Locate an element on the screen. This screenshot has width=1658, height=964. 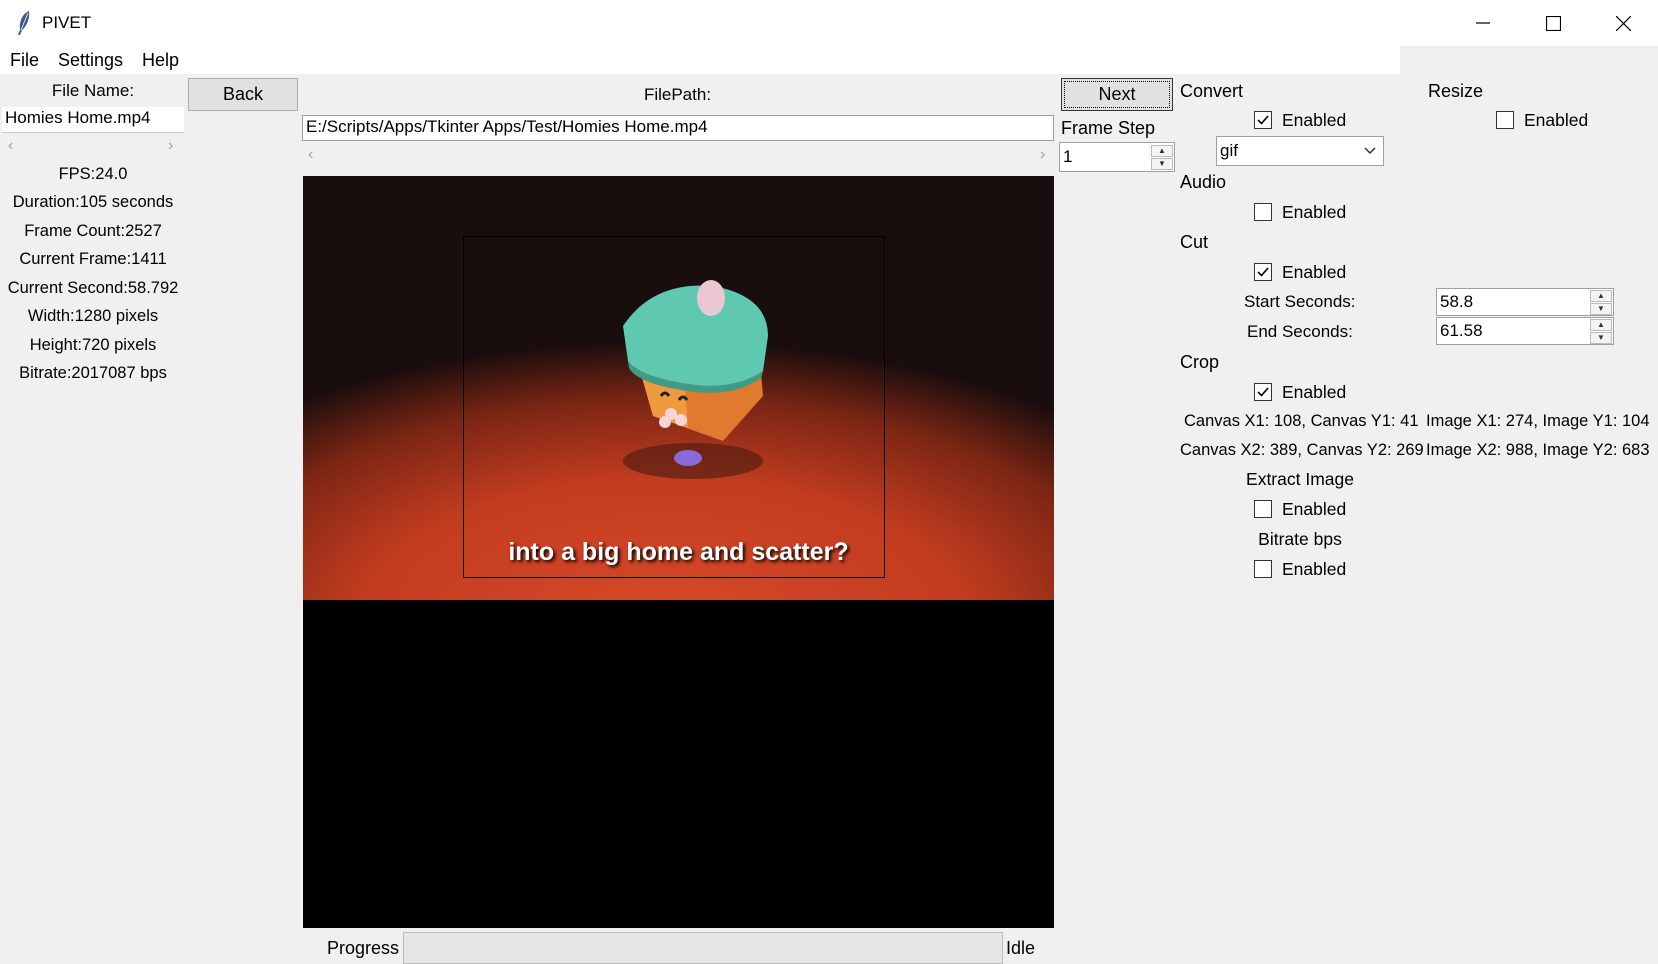
convert-enabled-checkbox is located at coordinates (1263, 120).